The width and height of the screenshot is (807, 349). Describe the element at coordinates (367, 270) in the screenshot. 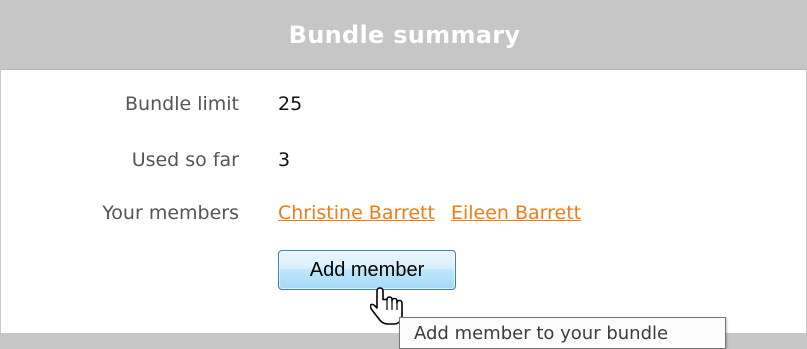

I see `add-member-button: Add member` at that location.